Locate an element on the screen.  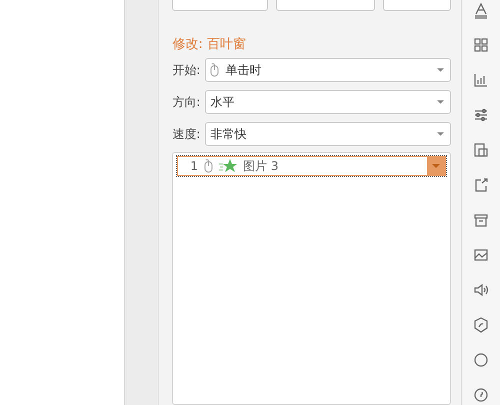
speaker-icon is located at coordinates (481, 290).